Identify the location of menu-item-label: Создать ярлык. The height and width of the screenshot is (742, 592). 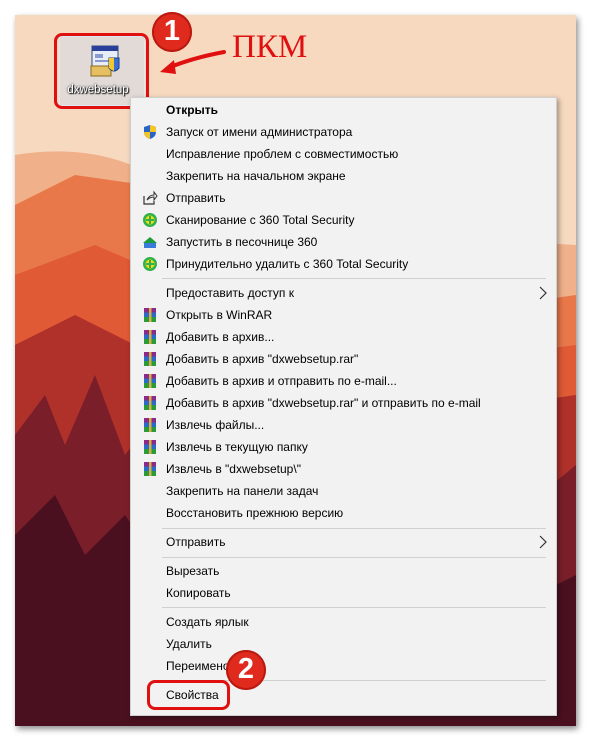
(207, 622).